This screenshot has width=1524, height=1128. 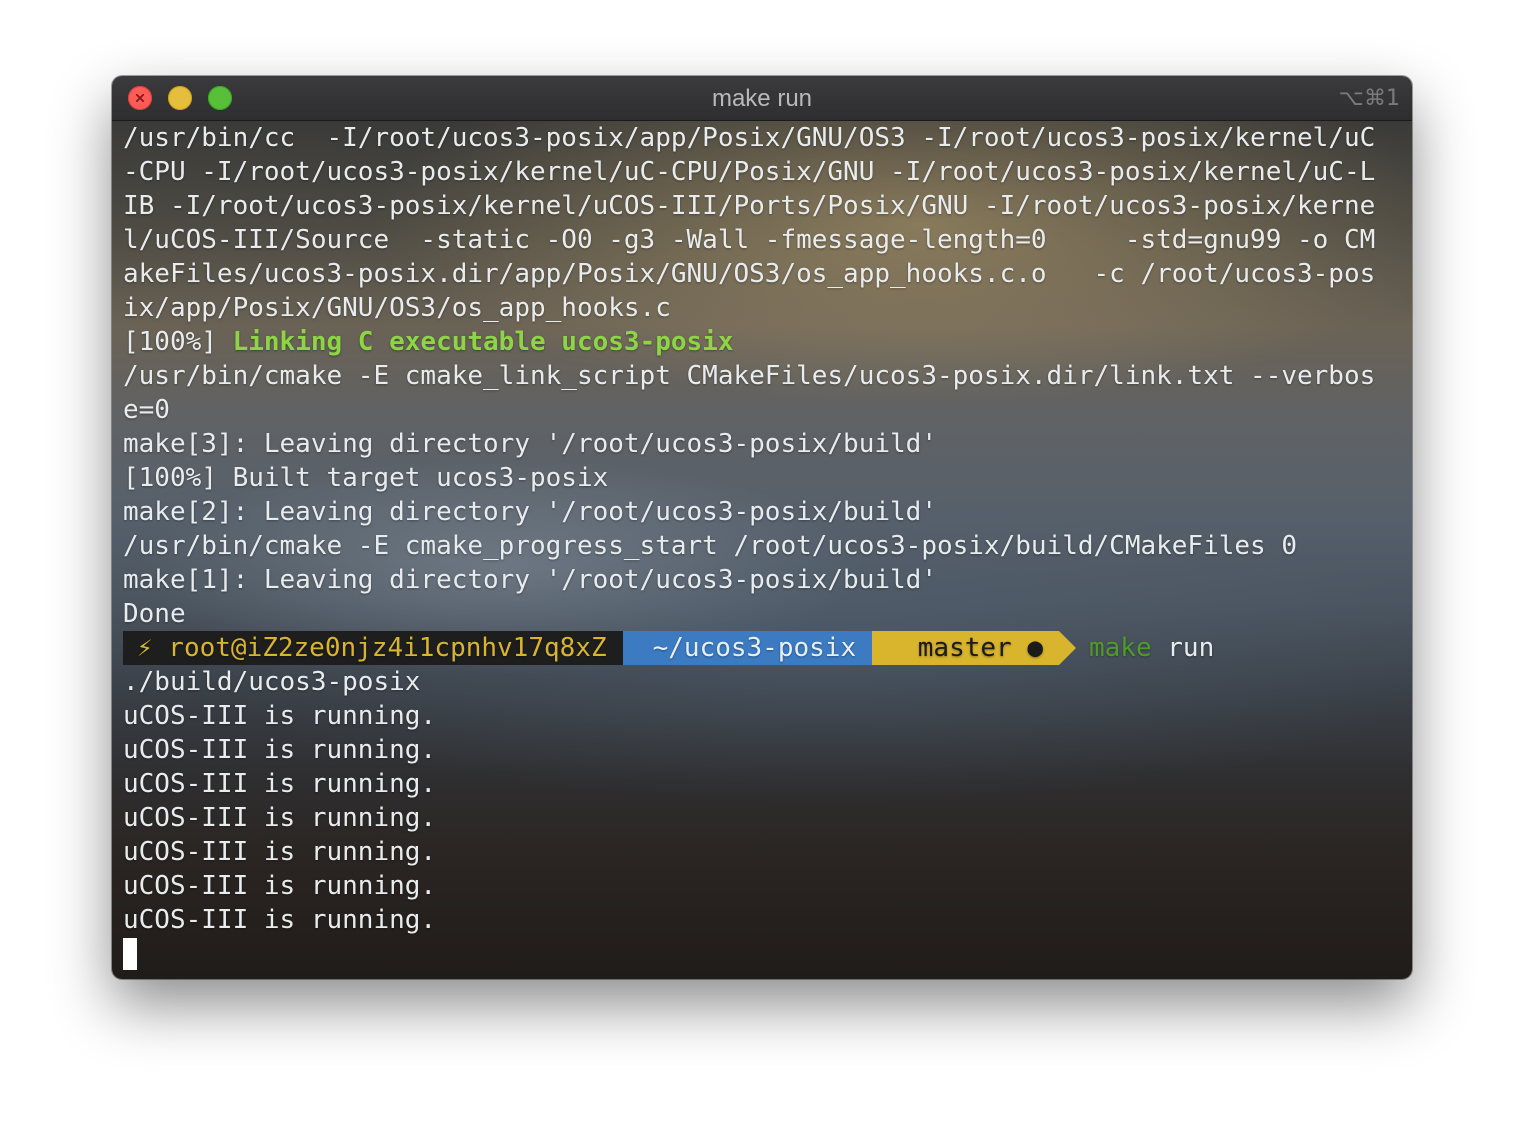 What do you see at coordinates (130, 954) in the screenshot?
I see `text-cursor` at bounding box center [130, 954].